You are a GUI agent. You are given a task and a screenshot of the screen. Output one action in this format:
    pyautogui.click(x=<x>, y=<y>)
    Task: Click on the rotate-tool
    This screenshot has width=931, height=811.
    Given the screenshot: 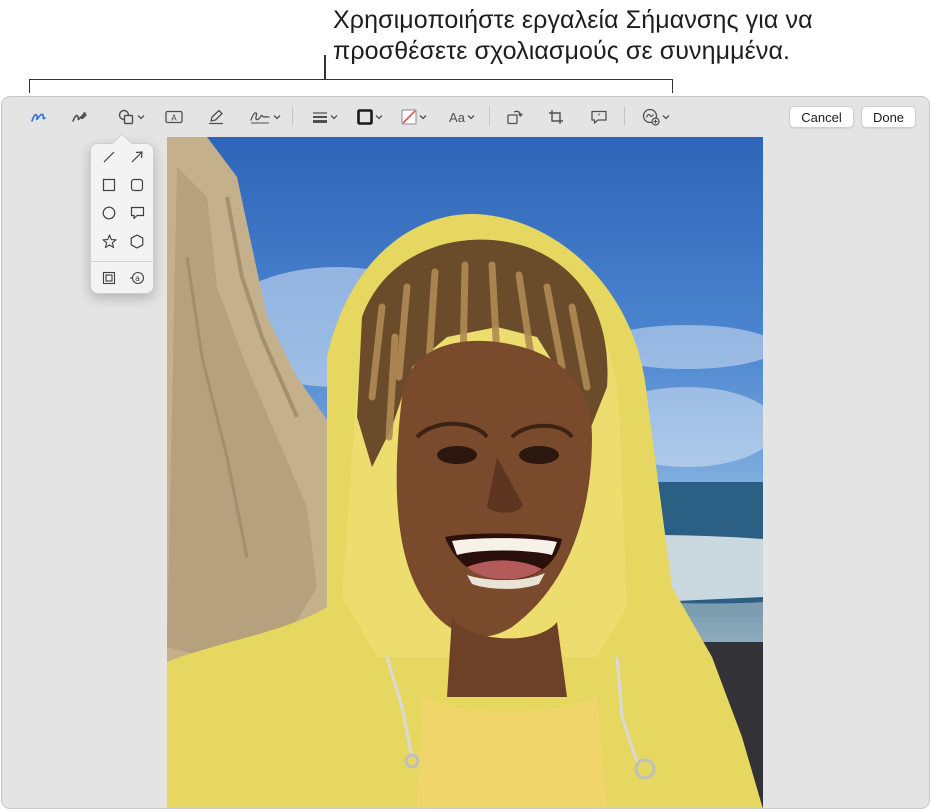 What is the action you would take?
    pyautogui.click(x=515, y=117)
    